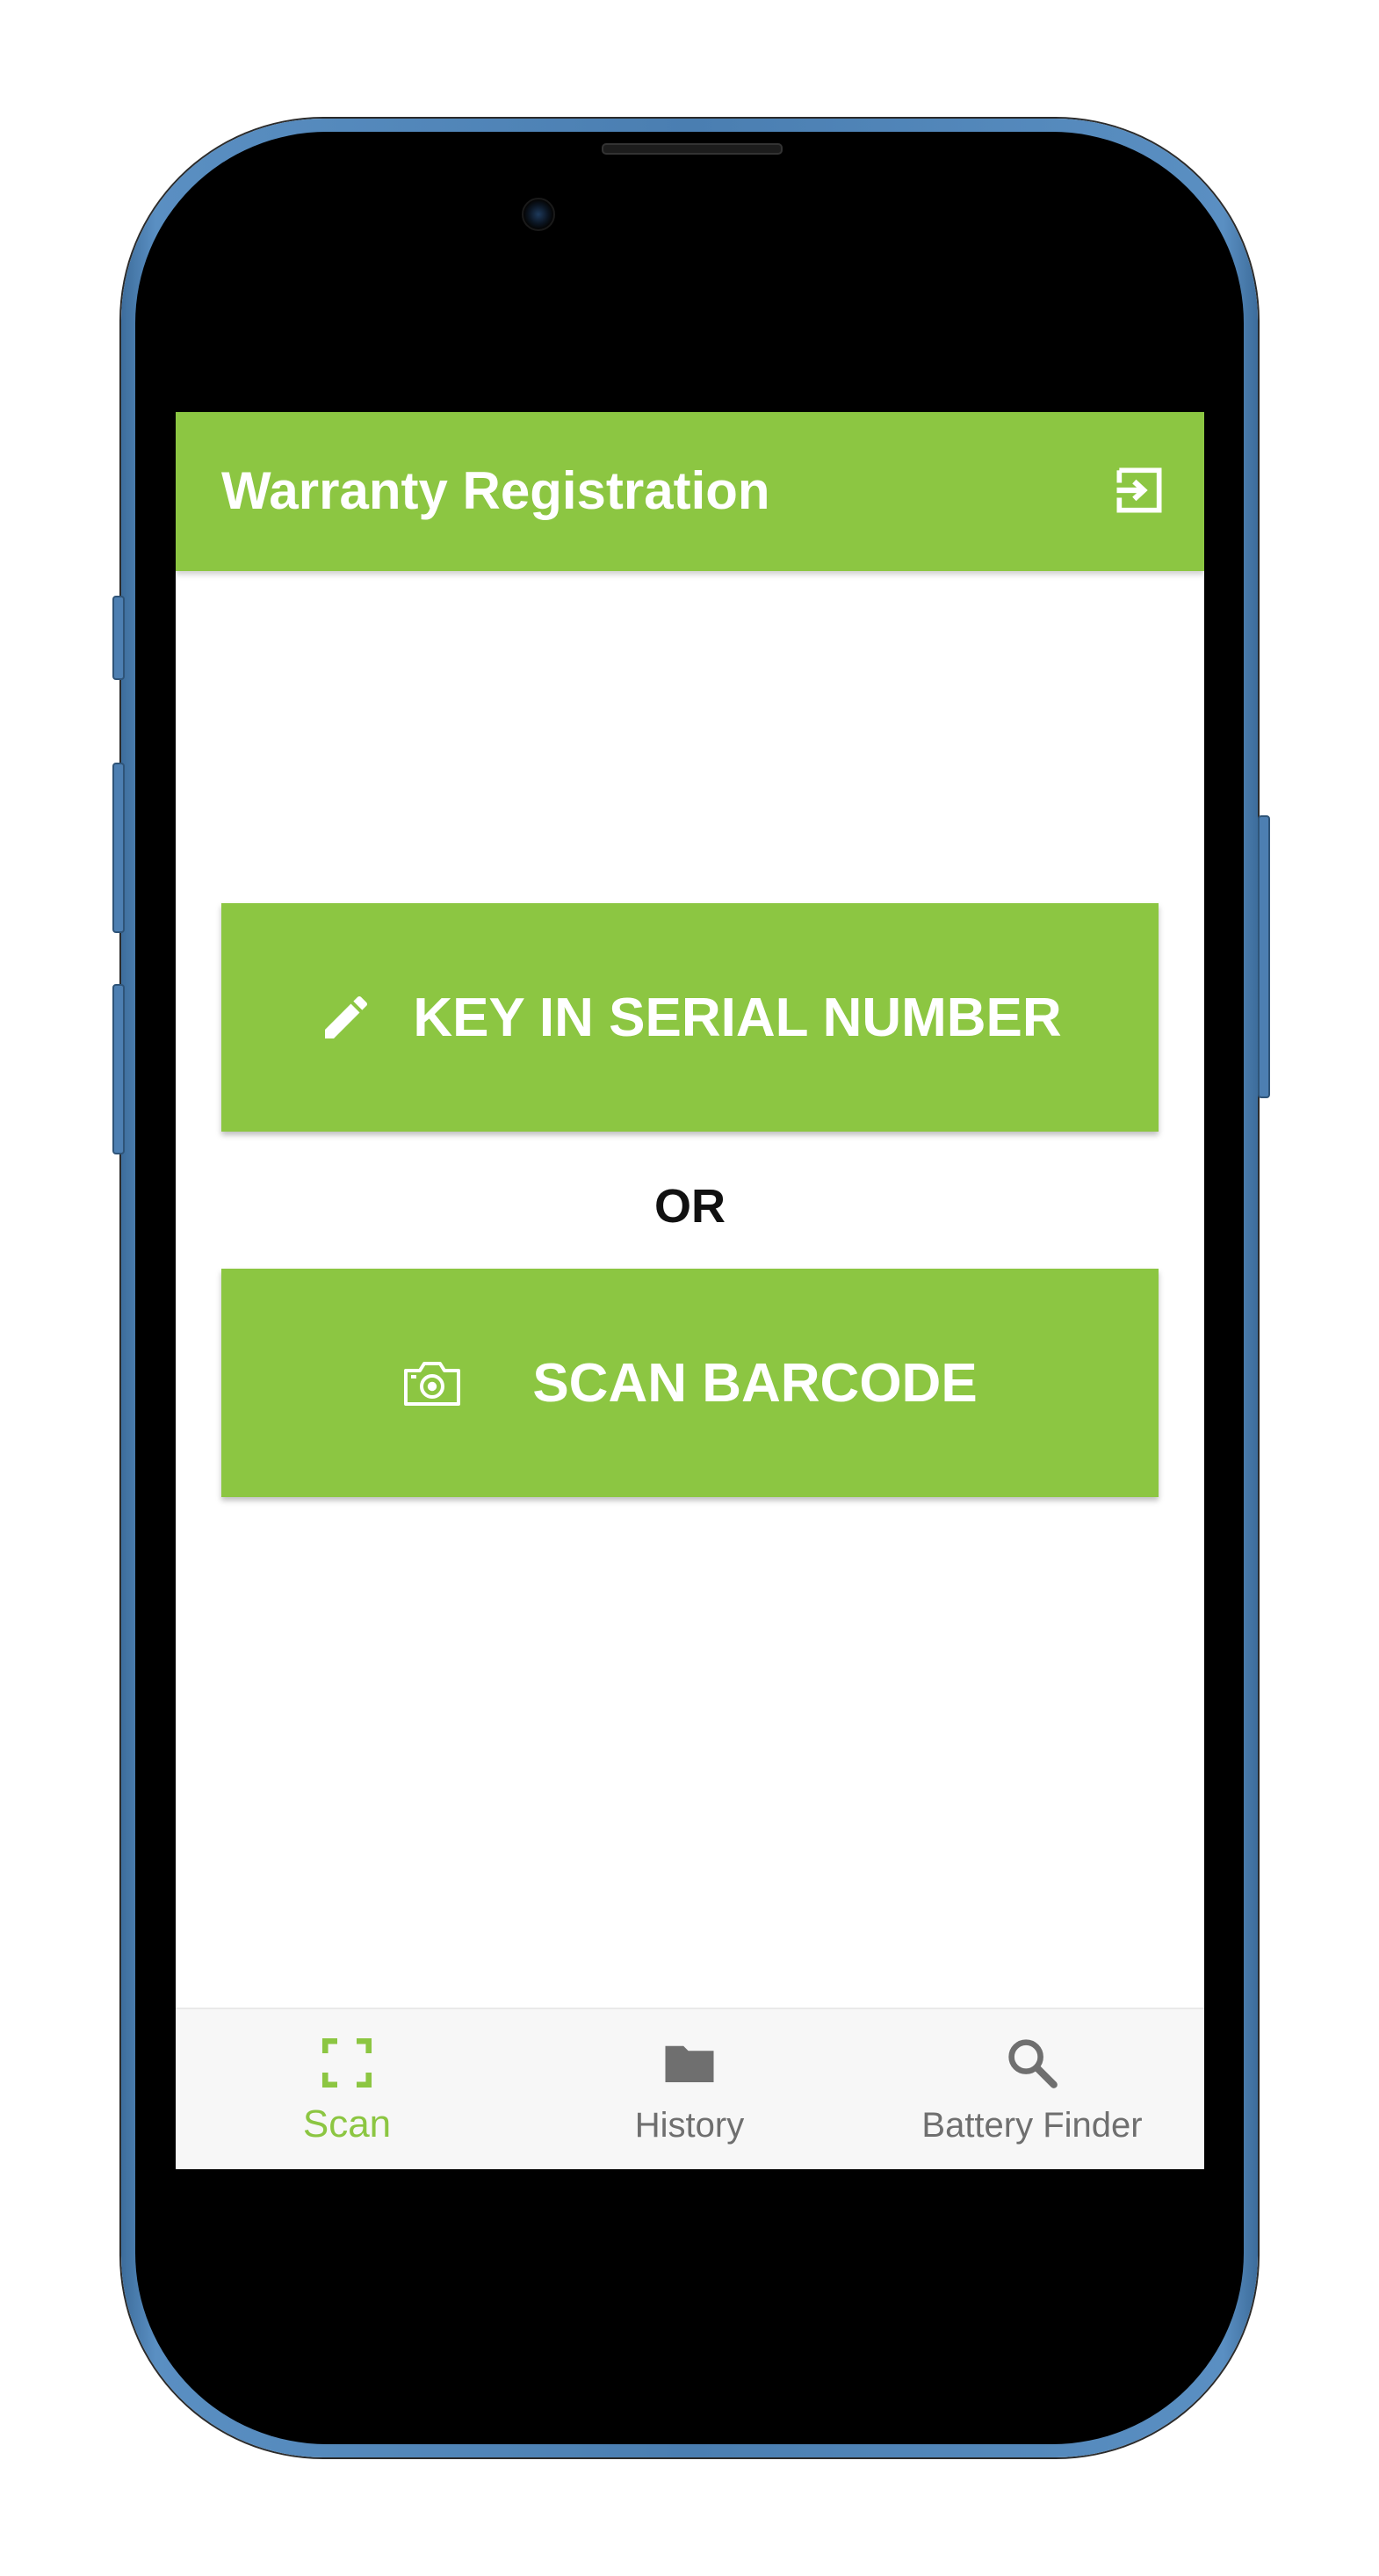 This screenshot has height=2576, width=1379. What do you see at coordinates (496, 490) in the screenshot?
I see `page-title: Warranty Registration` at bounding box center [496, 490].